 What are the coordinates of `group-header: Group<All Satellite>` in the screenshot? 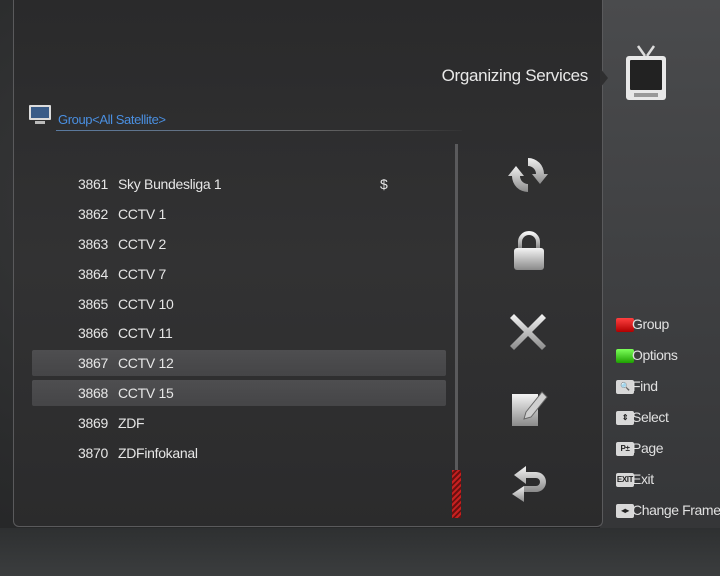 It's located at (244, 119).